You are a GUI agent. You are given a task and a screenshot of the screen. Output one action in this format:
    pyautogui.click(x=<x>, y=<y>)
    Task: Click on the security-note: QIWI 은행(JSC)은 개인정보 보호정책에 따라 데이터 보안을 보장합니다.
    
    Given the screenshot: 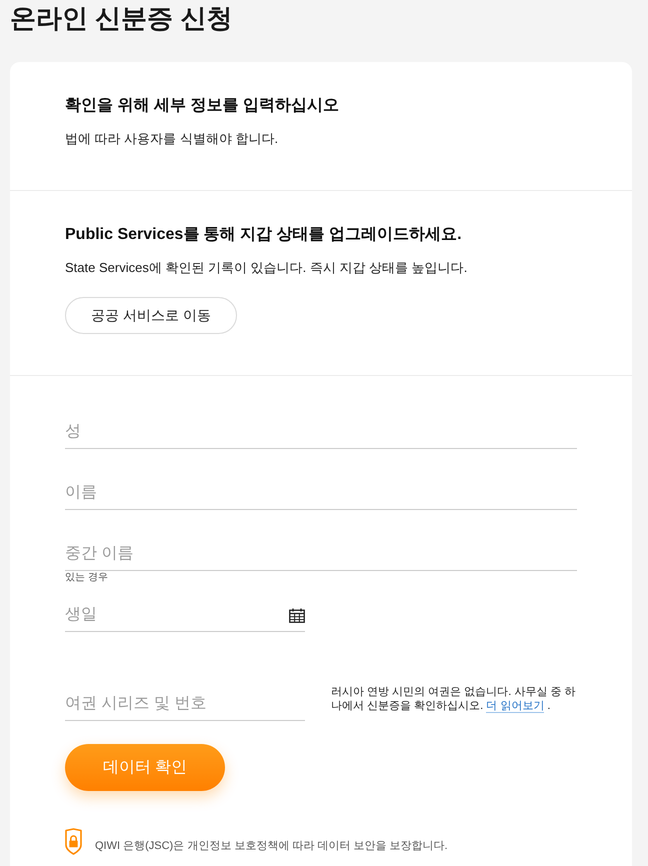 What is the action you would take?
    pyautogui.click(x=271, y=846)
    